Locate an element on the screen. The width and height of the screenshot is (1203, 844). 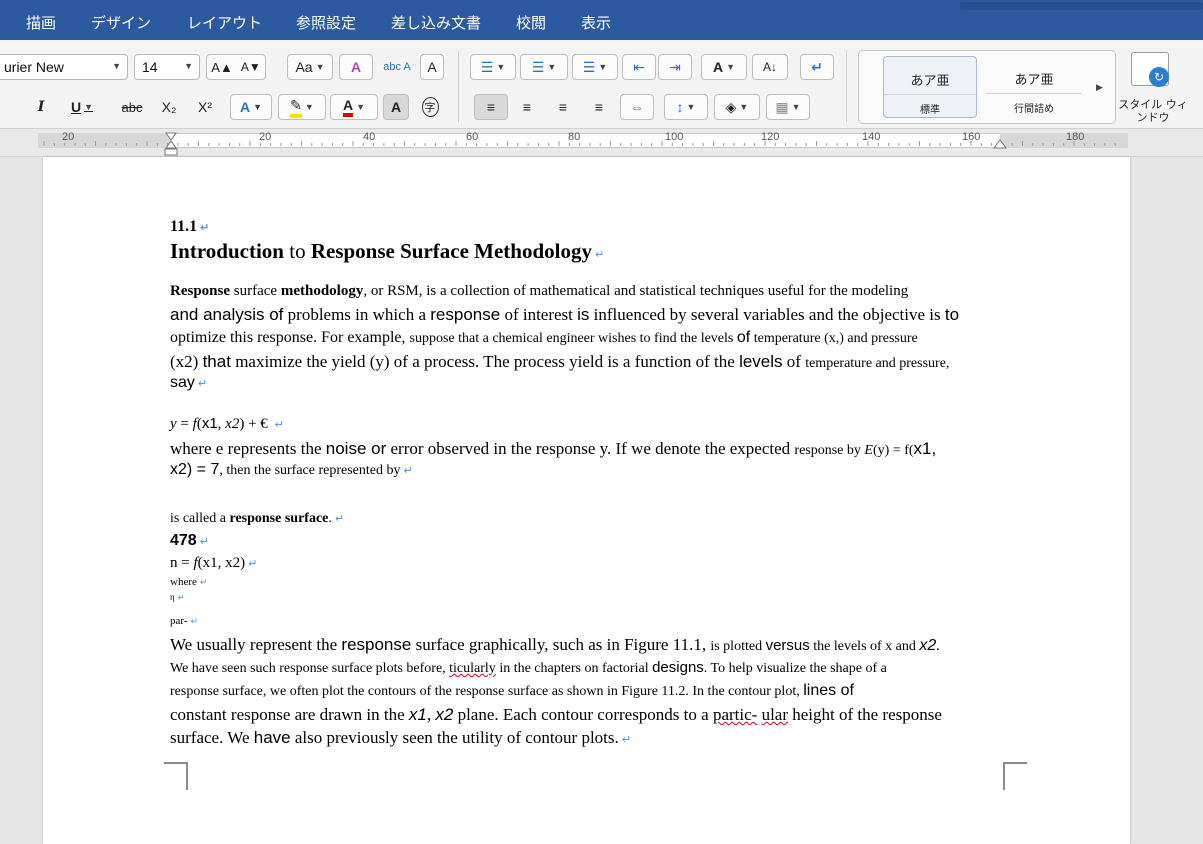
underline-button: U ▼ is located at coordinates (82, 107).